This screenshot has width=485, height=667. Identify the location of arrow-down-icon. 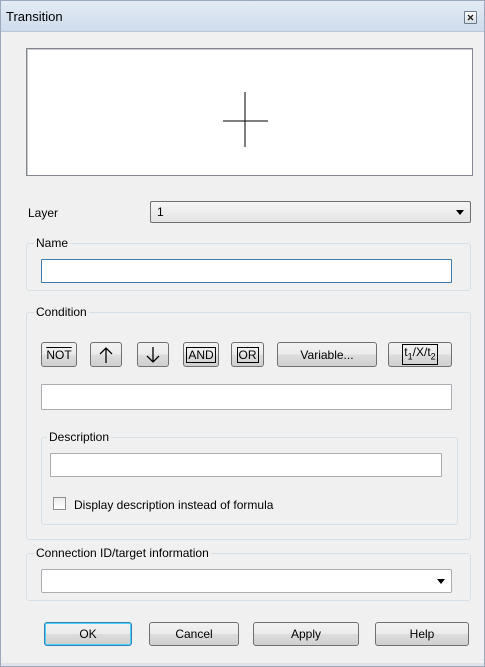
(153, 354).